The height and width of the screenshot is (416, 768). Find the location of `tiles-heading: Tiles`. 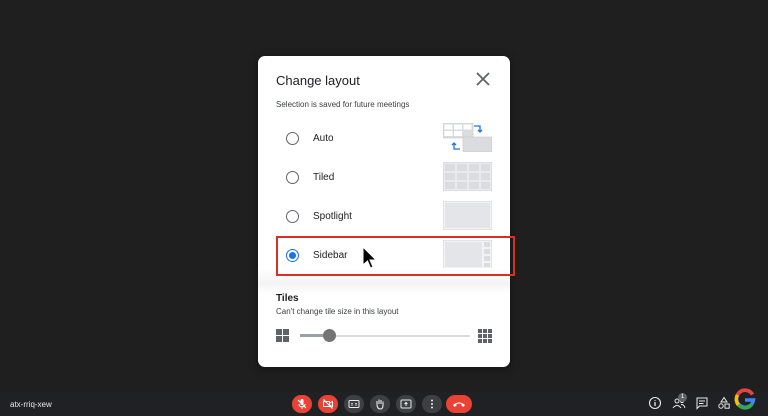

tiles-heading: Tiles is located at coordinates (287, 298).